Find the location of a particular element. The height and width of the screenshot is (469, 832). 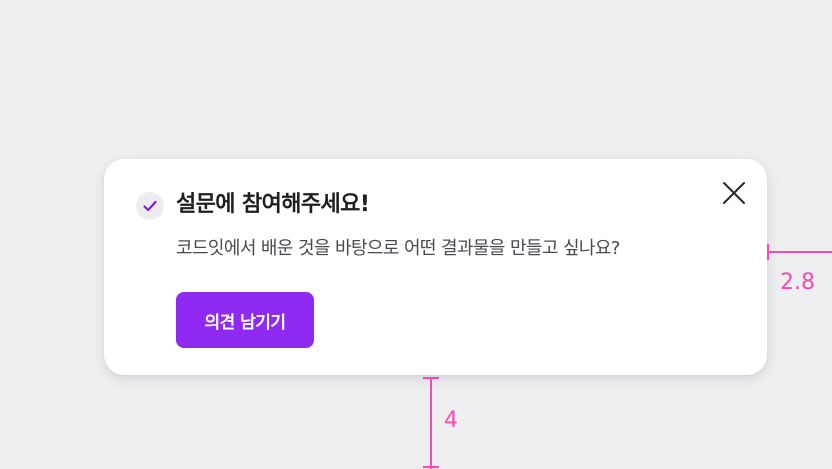

bottom-guide-line is located at coordinates (431, 423).